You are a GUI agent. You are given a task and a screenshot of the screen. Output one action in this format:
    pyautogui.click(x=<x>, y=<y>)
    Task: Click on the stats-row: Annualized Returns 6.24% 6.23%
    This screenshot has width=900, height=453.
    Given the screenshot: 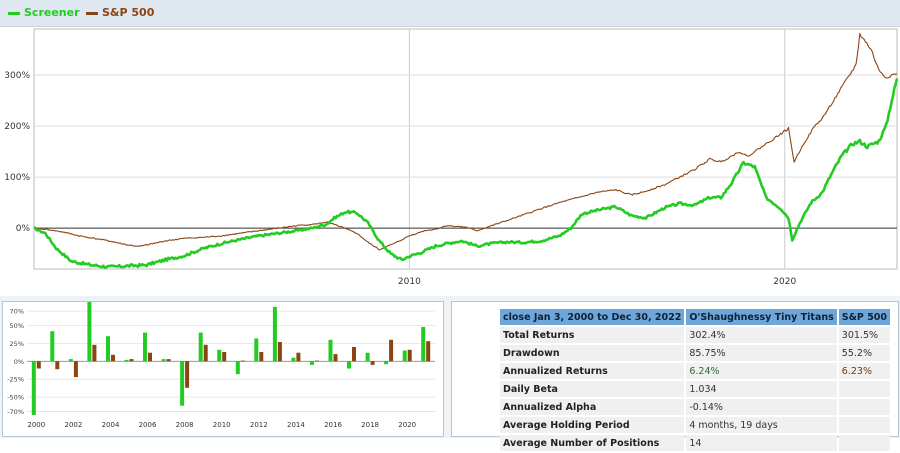 What is the action you would take?
    pyautogui.click(x=695, y=371)
    